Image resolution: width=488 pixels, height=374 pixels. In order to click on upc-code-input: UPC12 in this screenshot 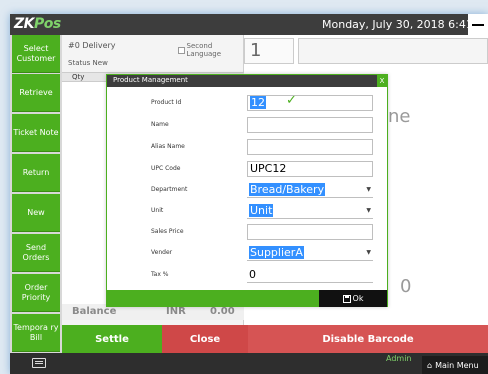, I will do `click(310, 169)`.